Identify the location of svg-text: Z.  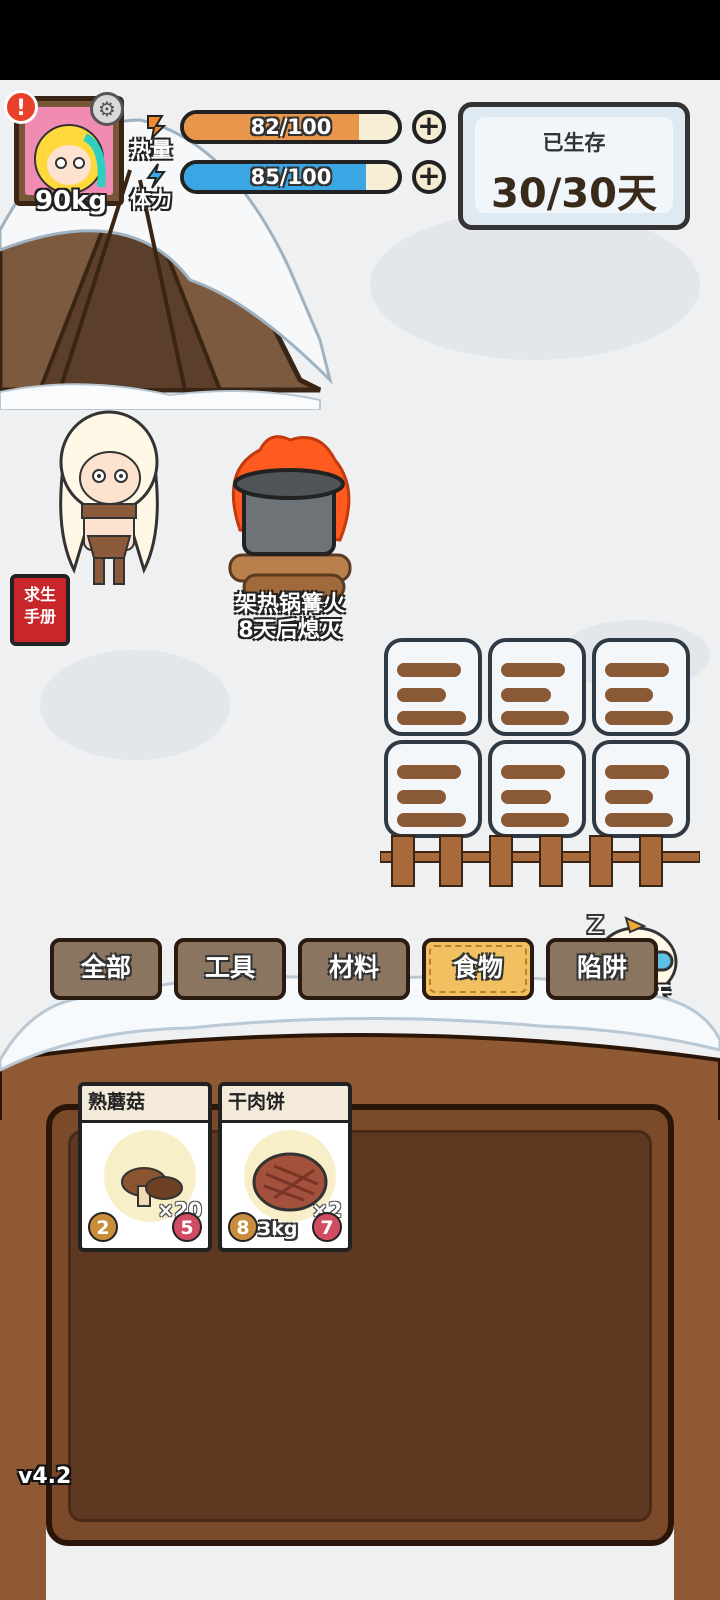
(595, 926).